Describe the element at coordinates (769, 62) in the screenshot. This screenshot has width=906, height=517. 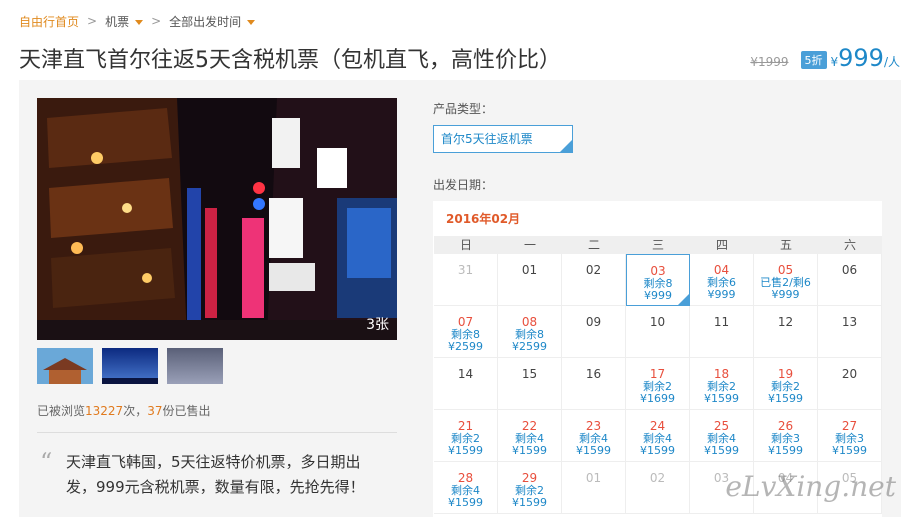
I see `original-price: ¥1999` at that location.